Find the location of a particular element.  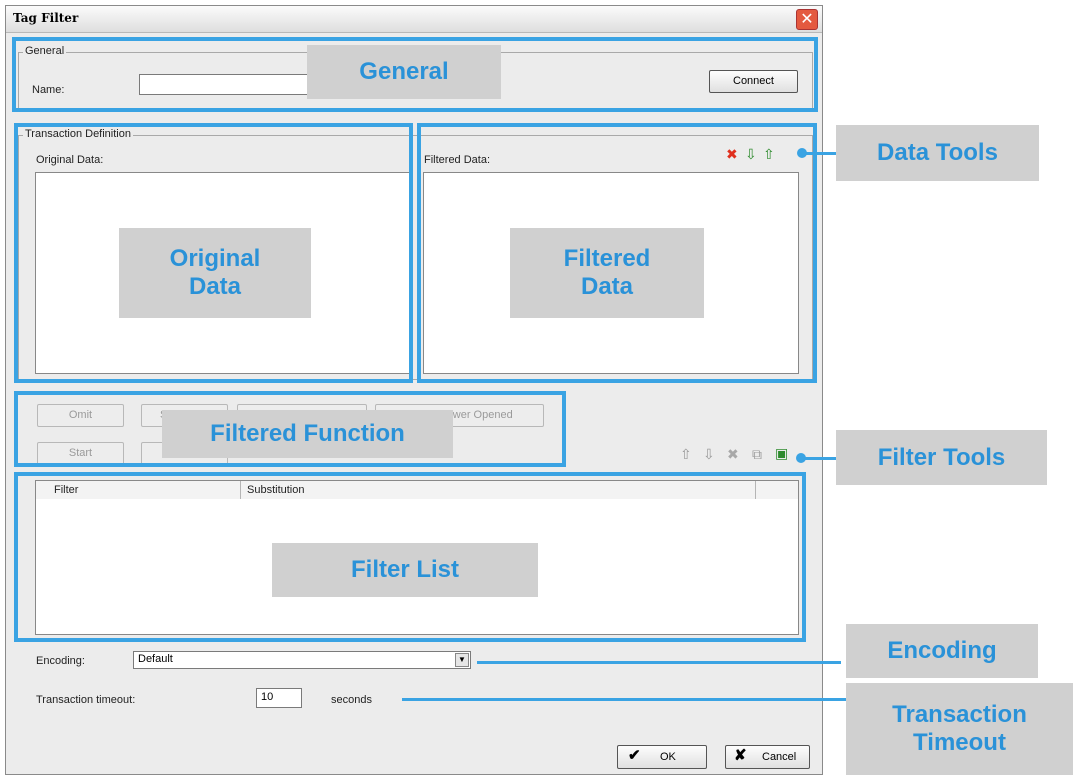

encoding-callout: Encoding is located at coordinates (942, 651).